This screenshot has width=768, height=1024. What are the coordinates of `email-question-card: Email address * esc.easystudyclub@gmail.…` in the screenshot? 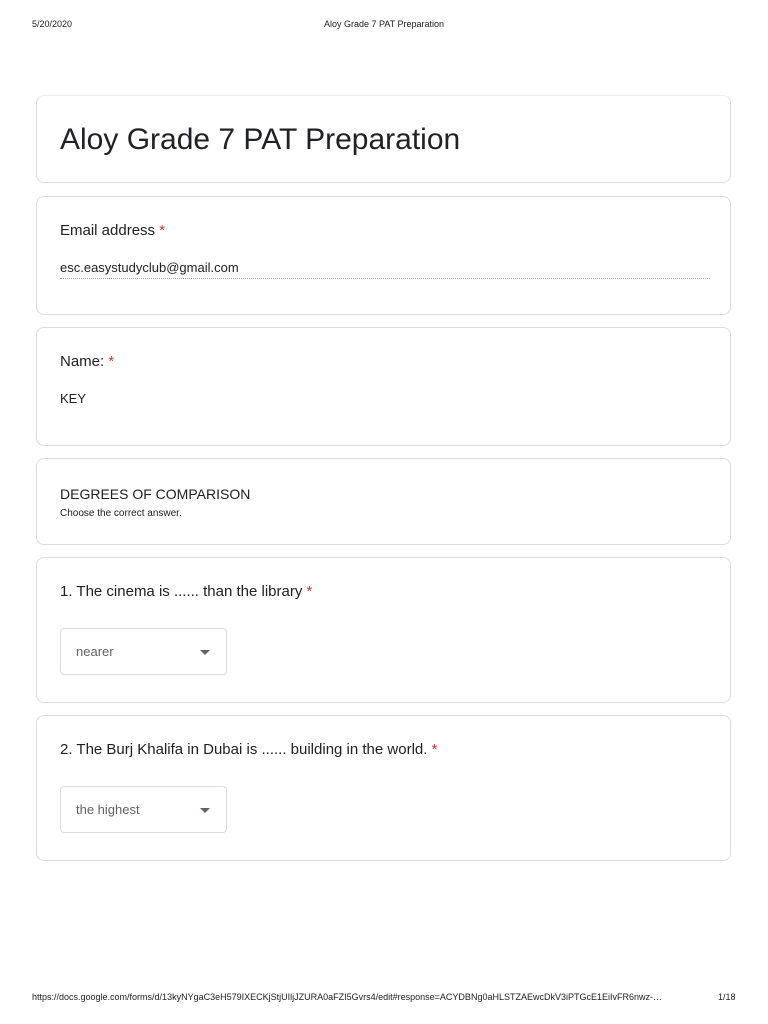 It's located at (383, 255).